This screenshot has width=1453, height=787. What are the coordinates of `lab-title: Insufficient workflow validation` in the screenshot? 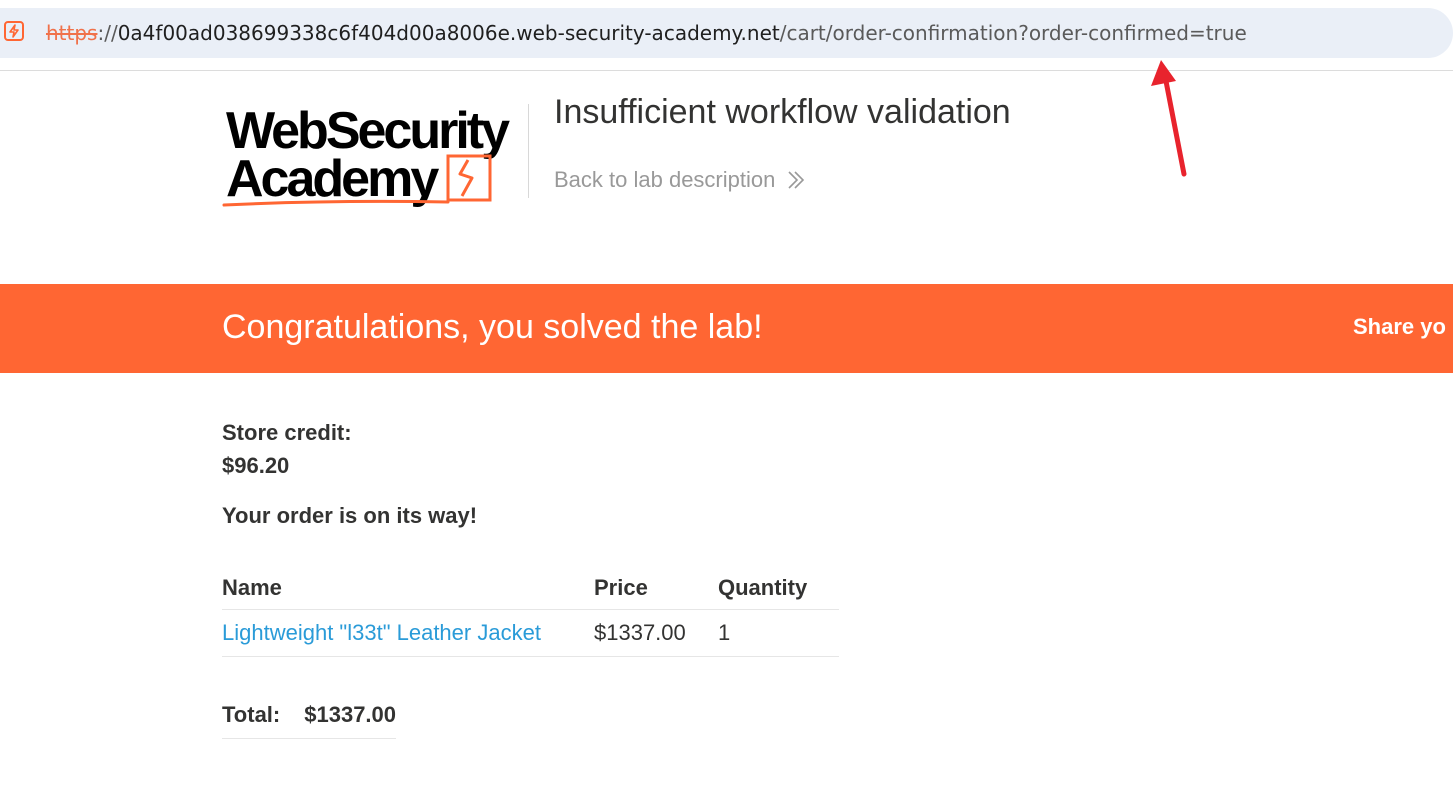 It's located at (782, 112).